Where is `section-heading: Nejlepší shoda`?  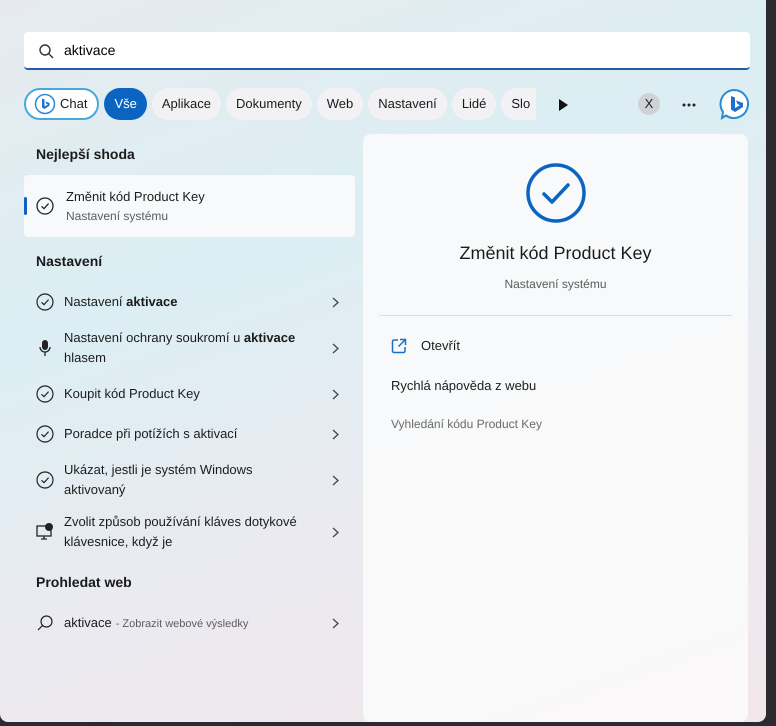
section-heading: Nejlepší shoda is located at coordinates (85, 154).